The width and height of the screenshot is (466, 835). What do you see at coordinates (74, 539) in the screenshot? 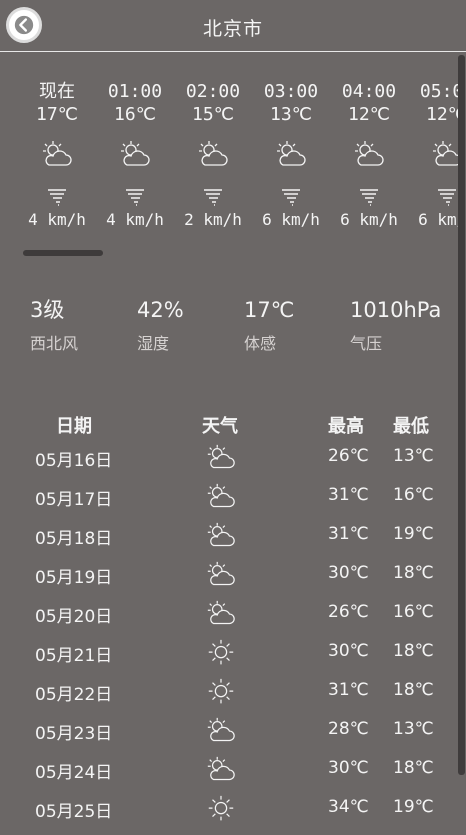
I see `day-date: 05月18日` at bounding box center [74, 539].